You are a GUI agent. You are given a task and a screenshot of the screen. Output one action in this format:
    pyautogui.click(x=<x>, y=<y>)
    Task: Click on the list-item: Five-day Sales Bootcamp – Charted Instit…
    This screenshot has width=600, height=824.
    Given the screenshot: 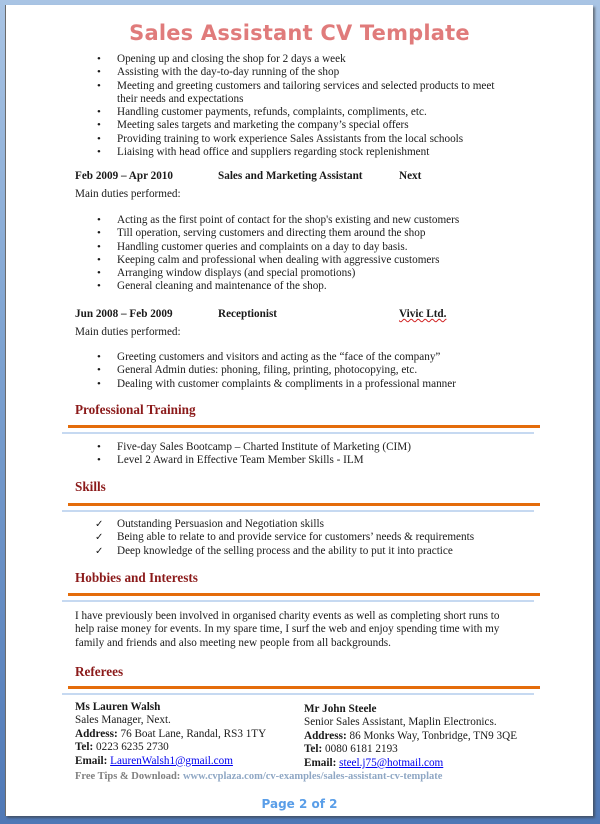 What is the action you would take?
    pyautogui.click(x=253, y=448)
    